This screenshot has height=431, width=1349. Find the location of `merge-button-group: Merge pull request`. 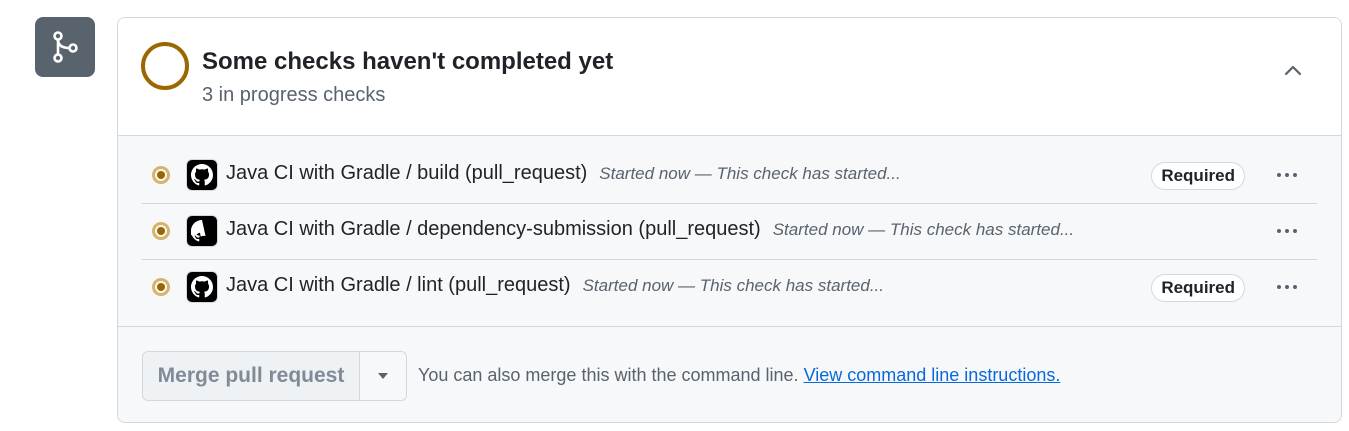

merge-button-group: Merge pull request is located at coordinates (274, 376).